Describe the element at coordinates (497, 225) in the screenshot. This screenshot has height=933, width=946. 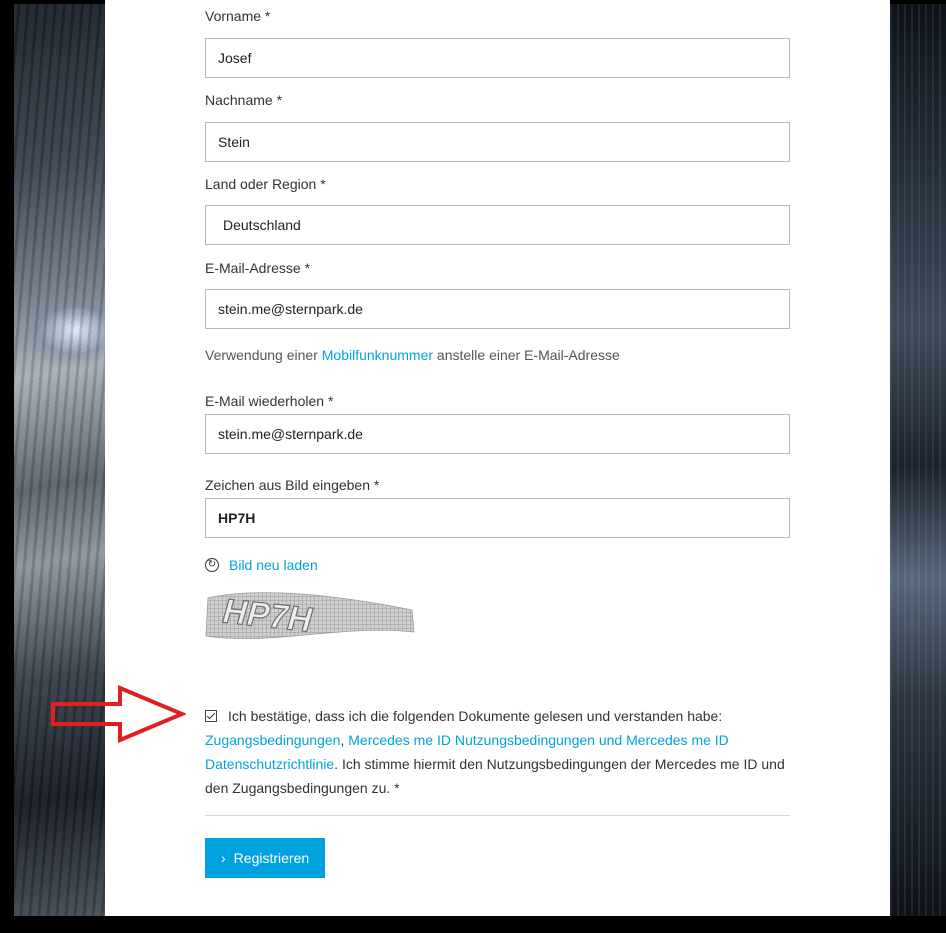
I see `country-select` at that location.